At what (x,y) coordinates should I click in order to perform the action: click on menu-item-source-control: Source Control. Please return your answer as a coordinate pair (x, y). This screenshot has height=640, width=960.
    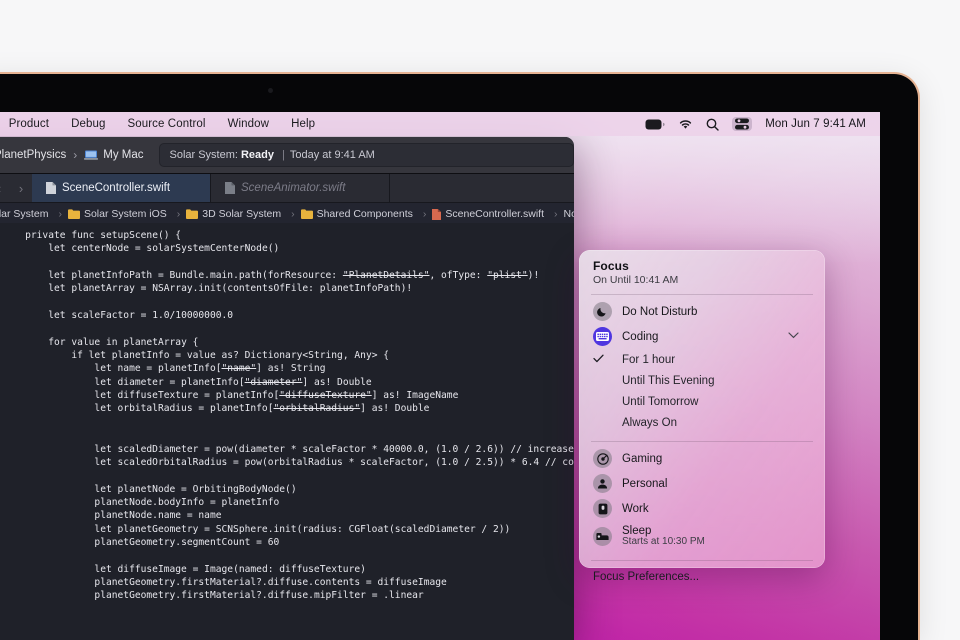
    Looking at the image, I should click on (166, 124).